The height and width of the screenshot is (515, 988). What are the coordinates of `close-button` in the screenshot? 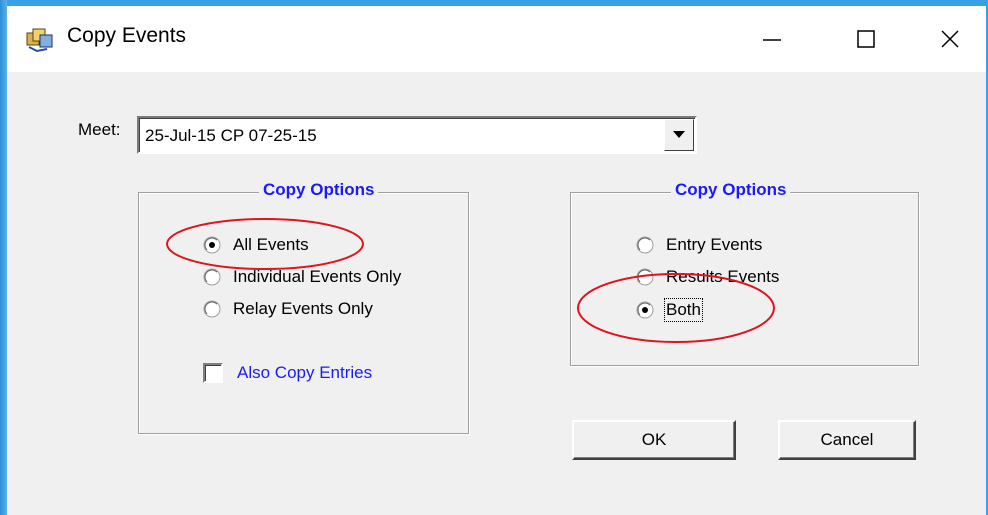 It's located at (949, 39).